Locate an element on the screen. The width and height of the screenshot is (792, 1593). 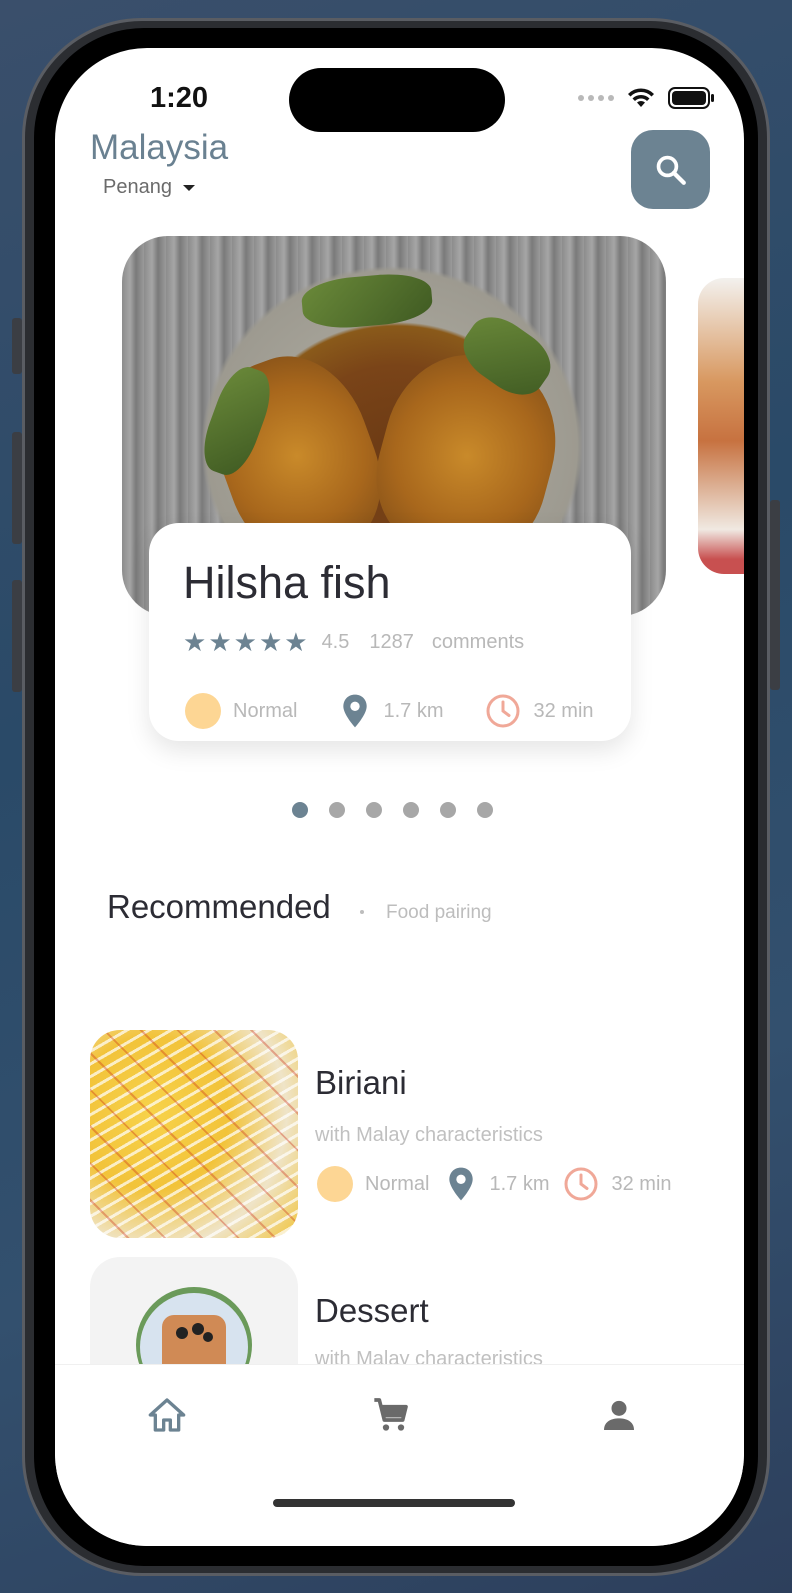
comment-count: 1287 is located at coordinates (391, 641).